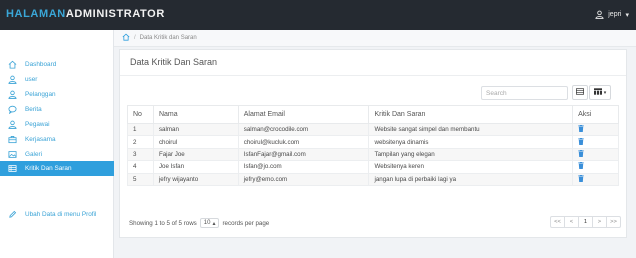 The height and width of the screenshot is (258, 636). Describe the element at coordinates (195, 154) in the screenshot. I see `cell-nama: Fajar Joe` at that location.